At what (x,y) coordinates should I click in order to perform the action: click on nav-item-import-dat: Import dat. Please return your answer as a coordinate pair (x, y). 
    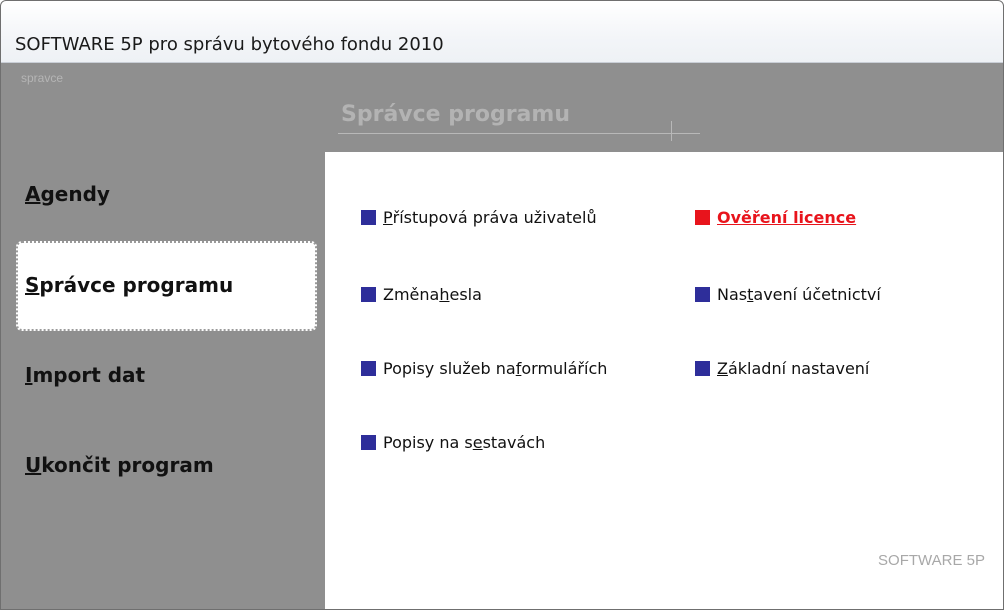
    Looking at the image, I should click on (85, 375).